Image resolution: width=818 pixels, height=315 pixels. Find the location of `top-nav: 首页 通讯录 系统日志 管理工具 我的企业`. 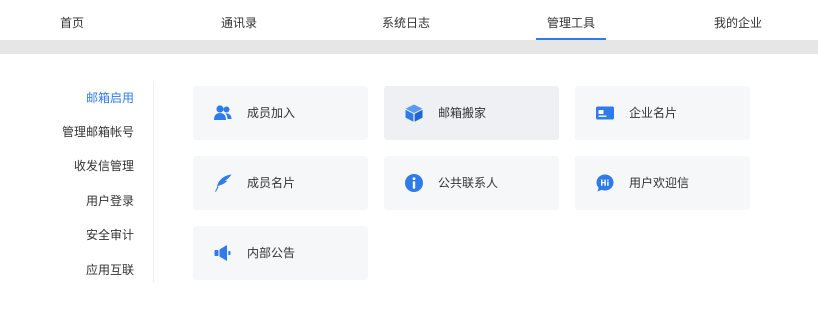

top-nav: 首页 通讯录 系统日志 管理工具 我的企业 is located at coordinates (409, 20).